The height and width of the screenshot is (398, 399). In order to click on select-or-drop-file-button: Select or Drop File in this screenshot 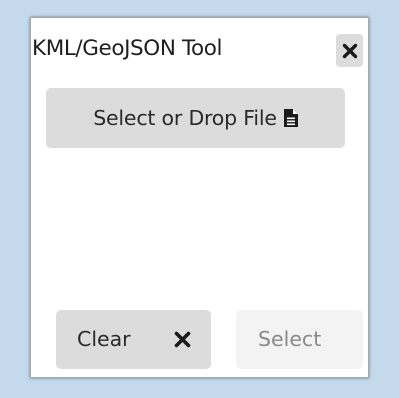, I will do `click(195, 118)`.